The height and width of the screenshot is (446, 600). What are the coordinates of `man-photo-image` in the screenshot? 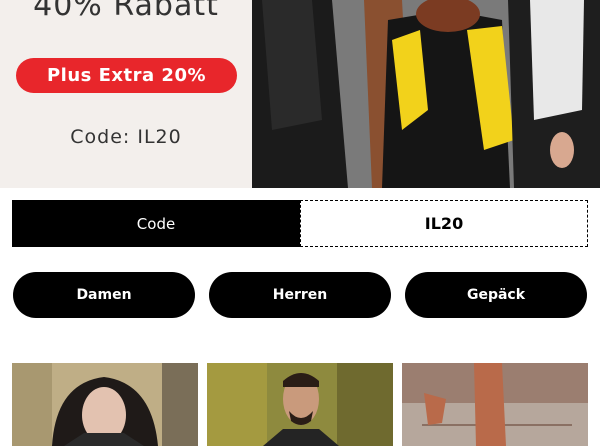 It's located at (300, 404).